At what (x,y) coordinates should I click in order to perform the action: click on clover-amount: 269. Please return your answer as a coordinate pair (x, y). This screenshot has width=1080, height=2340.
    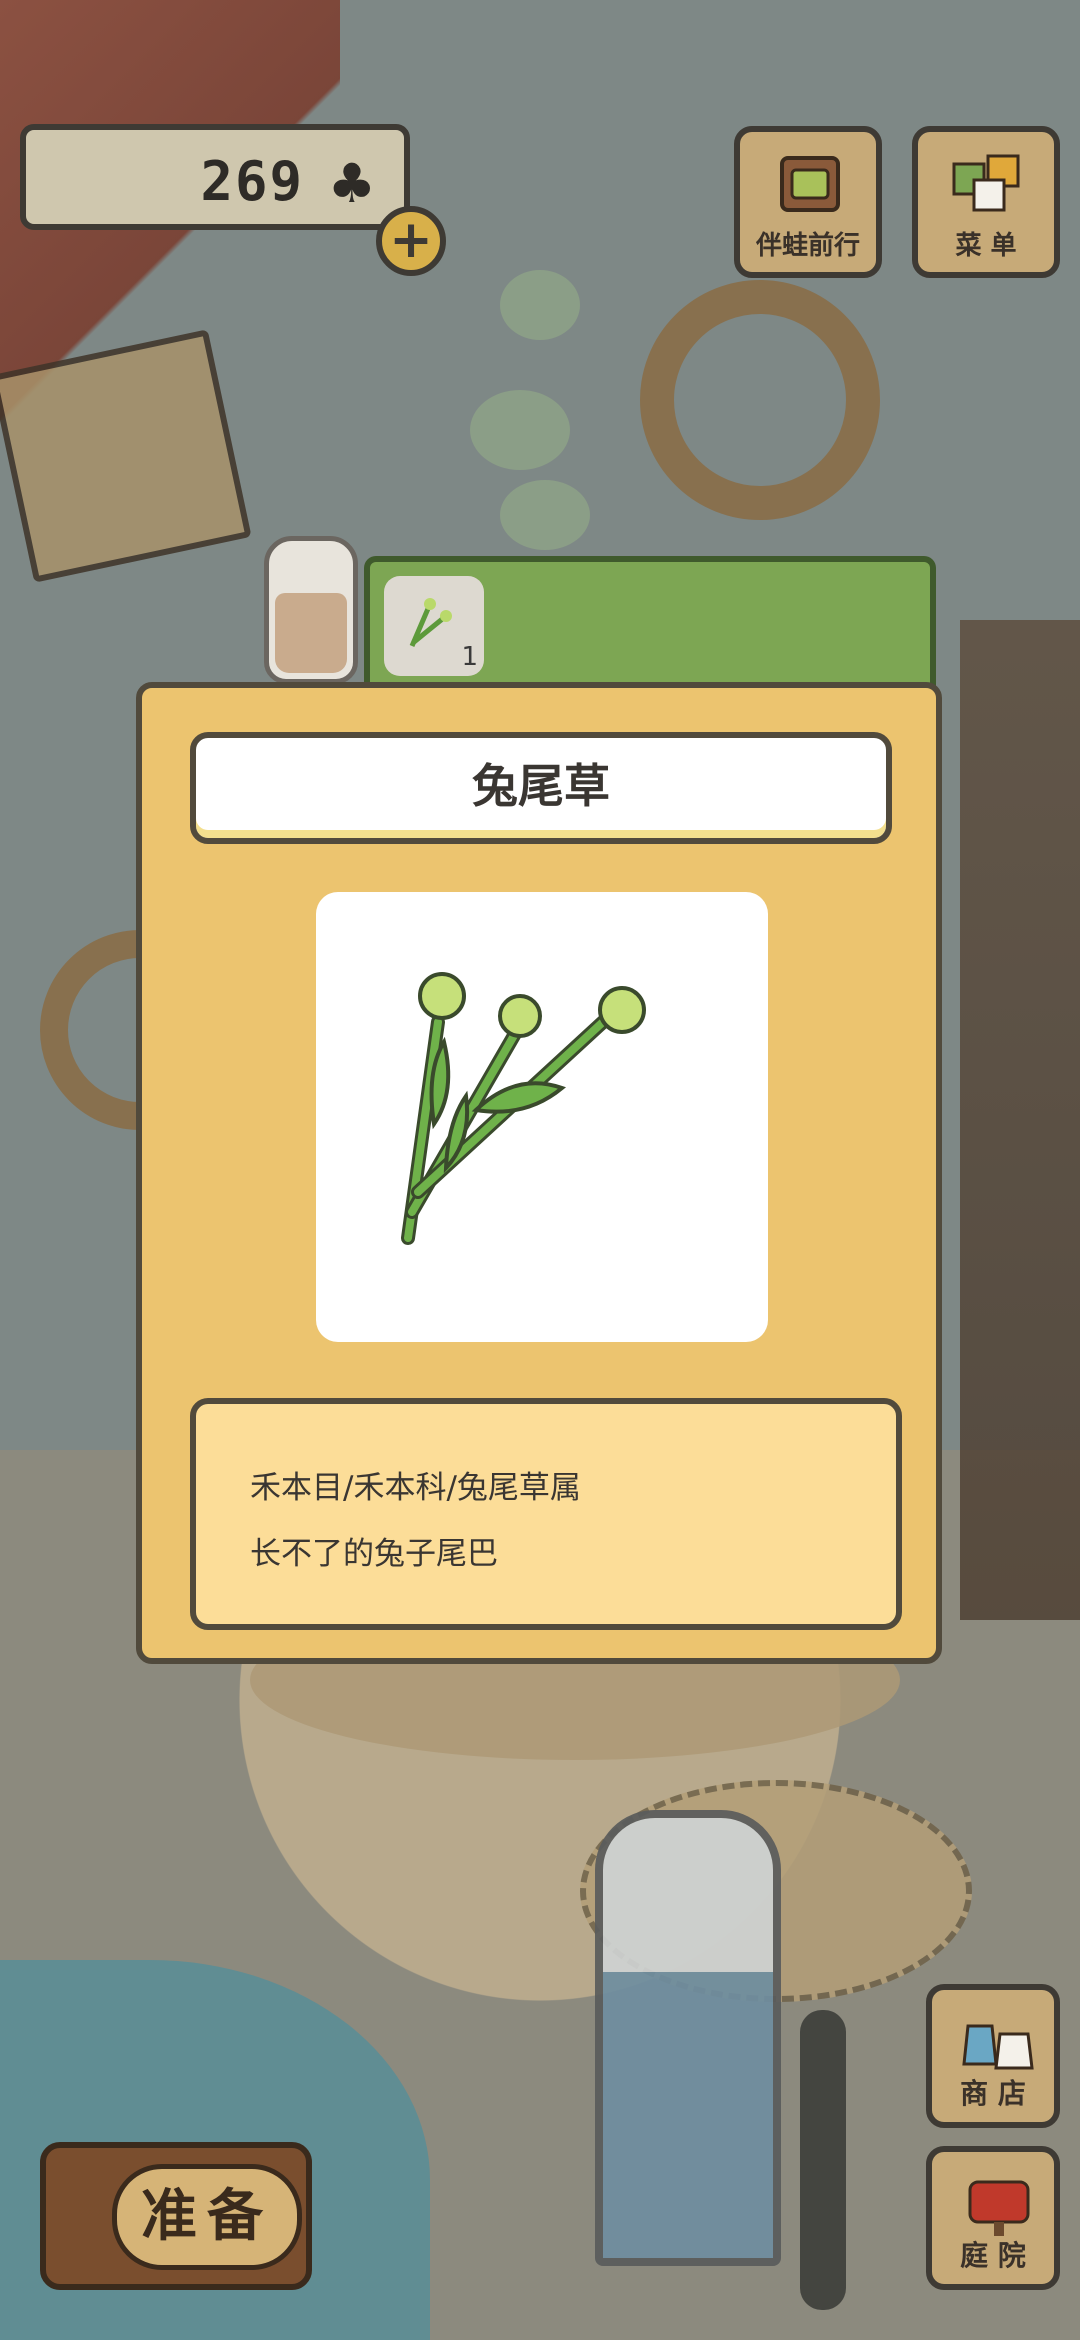
    Looking at the image, I should click on (252, 181).